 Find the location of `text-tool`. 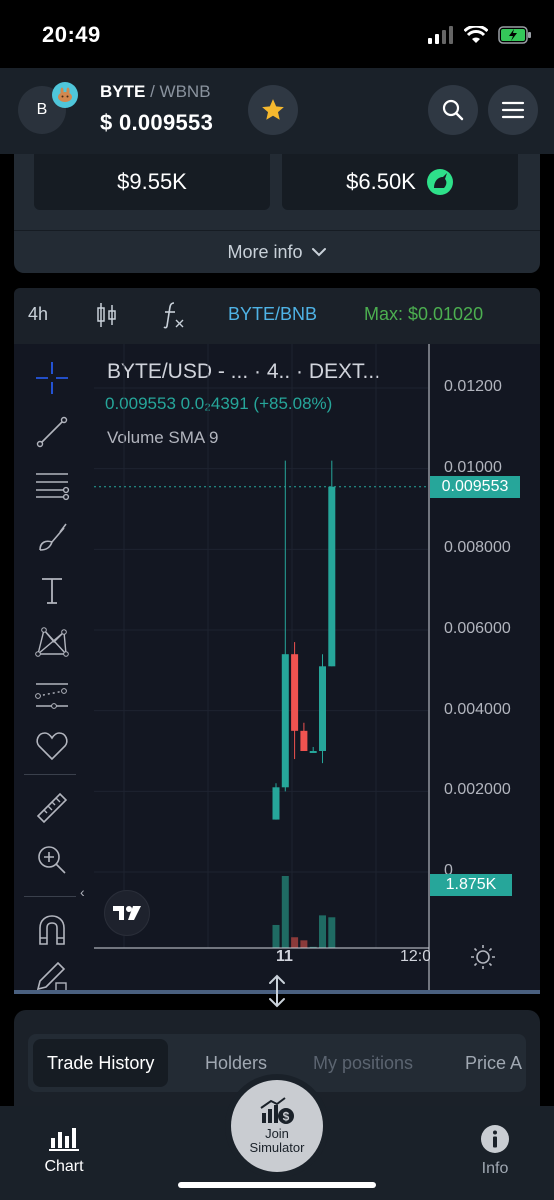

text-tool is located at coordinates (52, 590).